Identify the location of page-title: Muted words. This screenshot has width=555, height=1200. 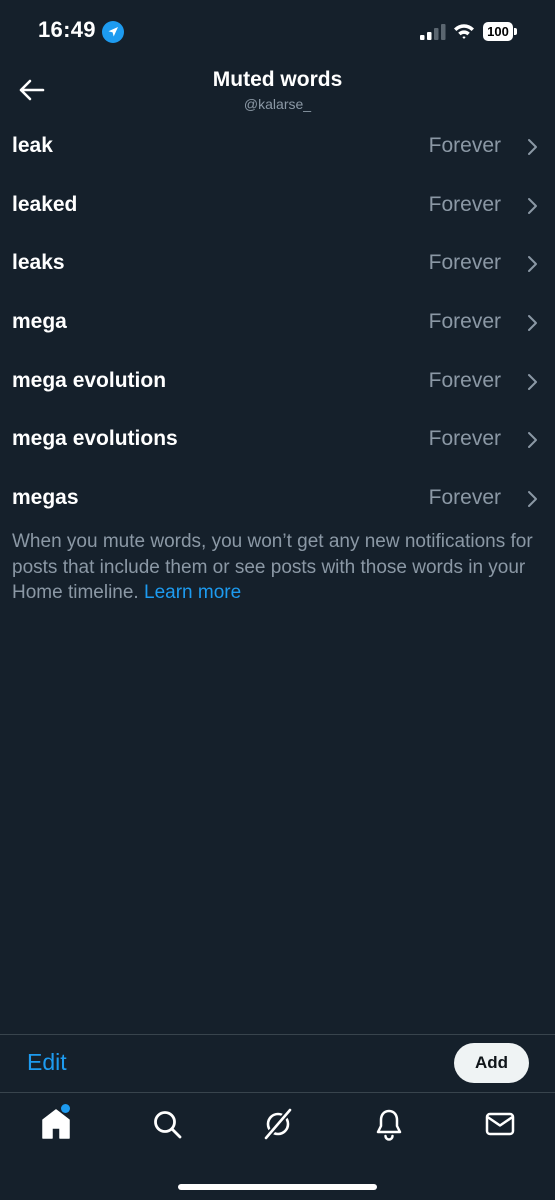
(277, 79).